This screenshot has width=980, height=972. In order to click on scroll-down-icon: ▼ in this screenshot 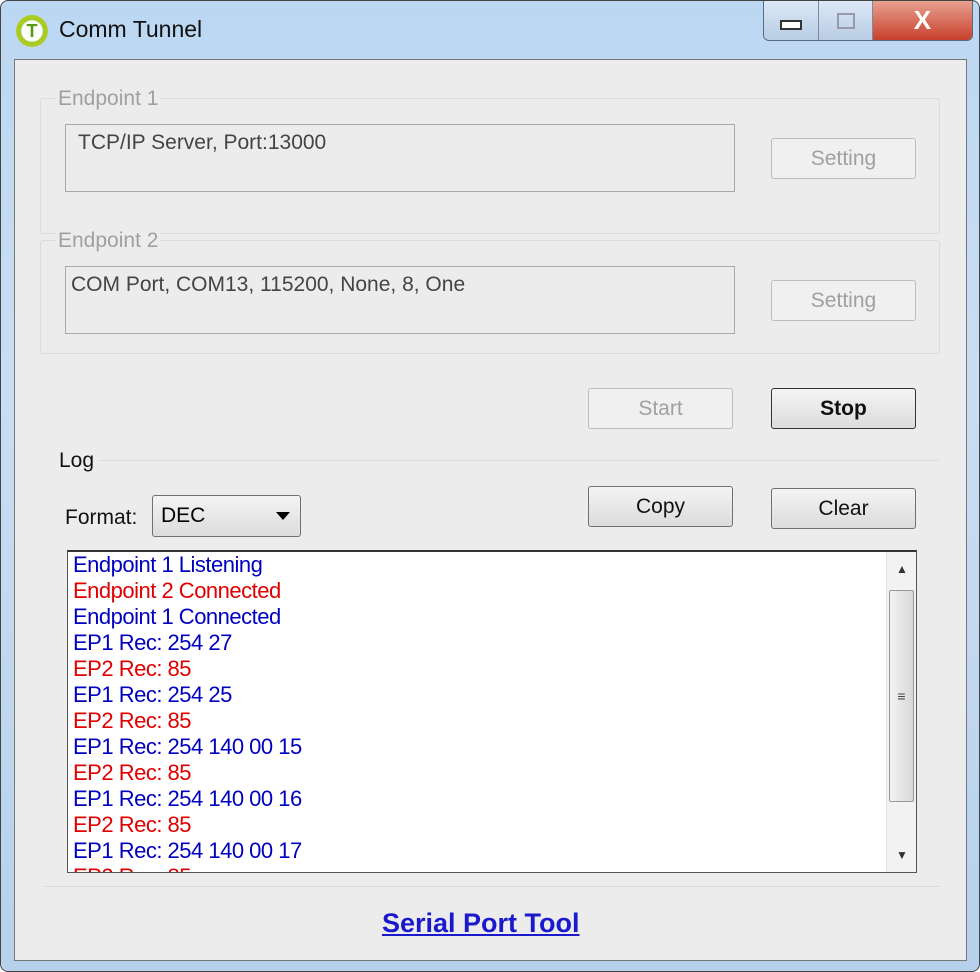, I will do `click(901, 855)`.